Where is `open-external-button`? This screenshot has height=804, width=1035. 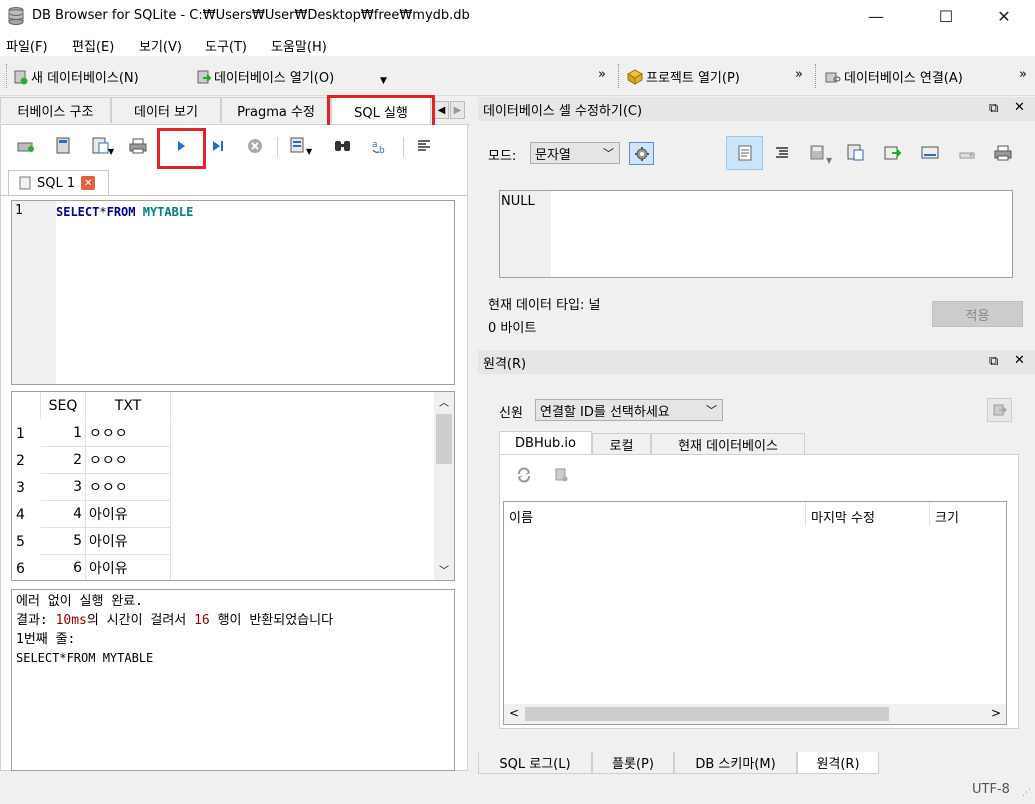 open-external-button is located at coordinates (967, 153).